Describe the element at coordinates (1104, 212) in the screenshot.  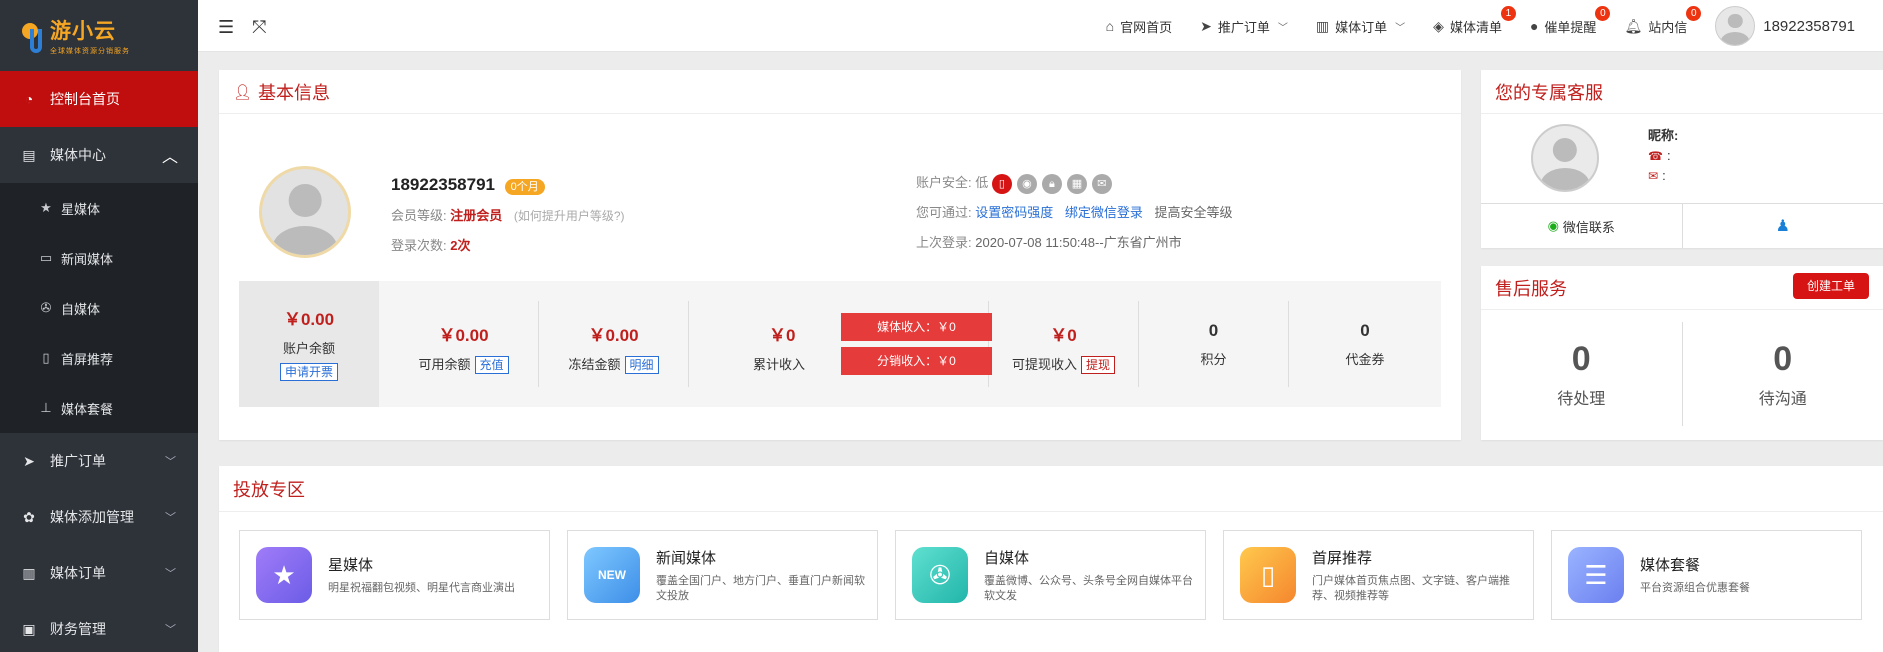
I see `bind-wechat-link: 绑定微信登录` at that location.